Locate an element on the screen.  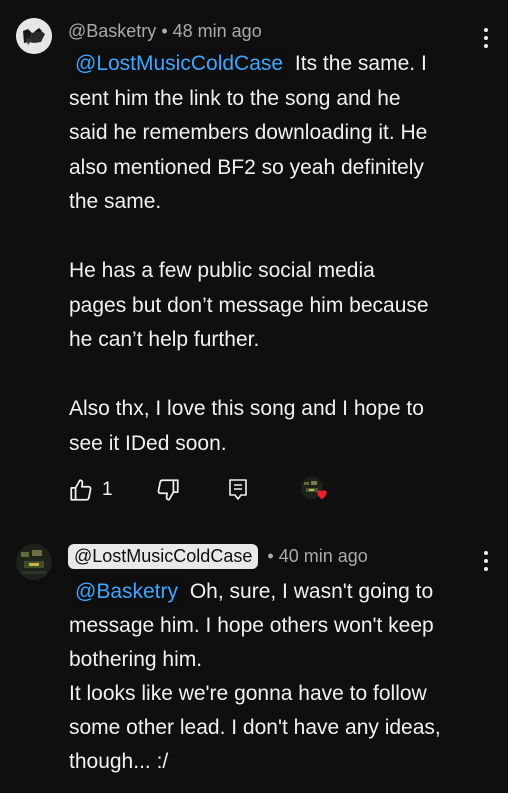
comment-line: It looks like we're gonna have to follow is located at coordinates (248, 693).